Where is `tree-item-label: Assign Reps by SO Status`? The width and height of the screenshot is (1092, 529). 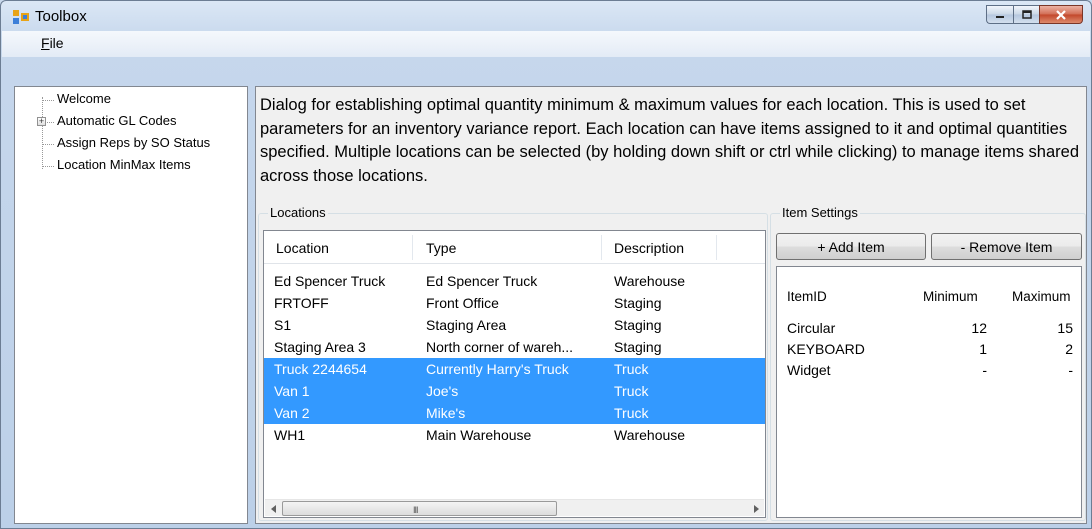 tree-item-label: Assign Reps by SO Status is located at coordinates (134, 142).